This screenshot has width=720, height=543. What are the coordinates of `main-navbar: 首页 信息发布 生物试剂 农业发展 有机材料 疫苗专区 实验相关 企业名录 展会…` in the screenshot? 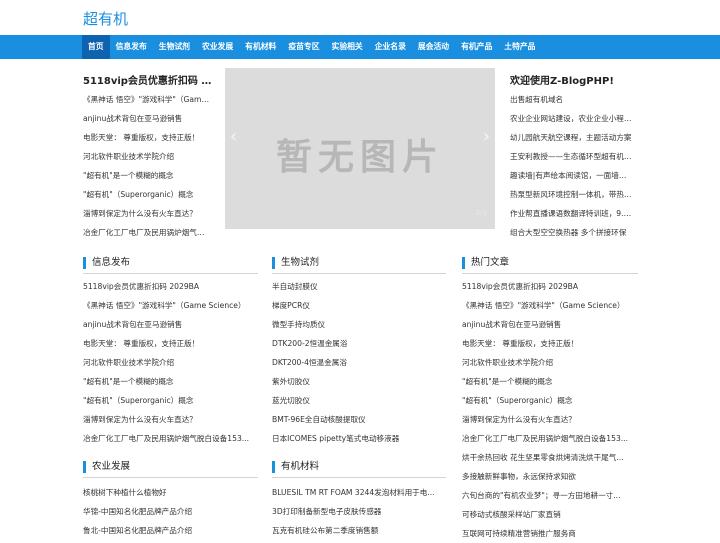 It's located at (360, 47).